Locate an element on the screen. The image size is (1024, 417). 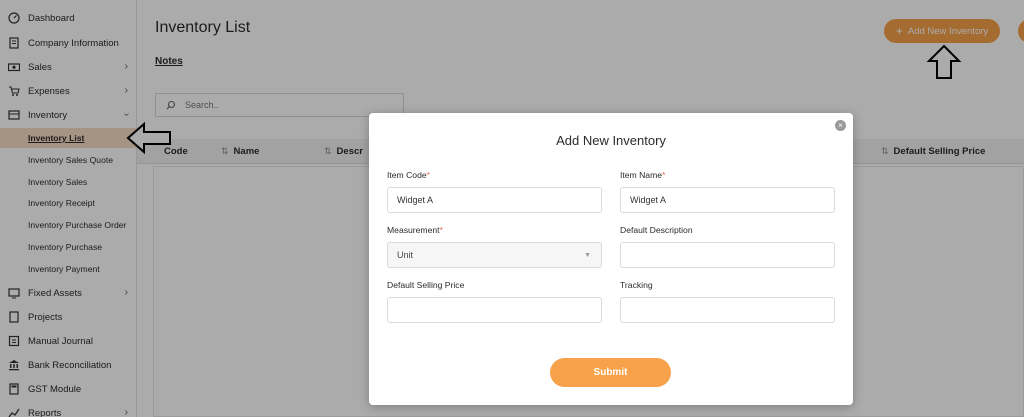
default-description-input is located at coordinates (727, 255).